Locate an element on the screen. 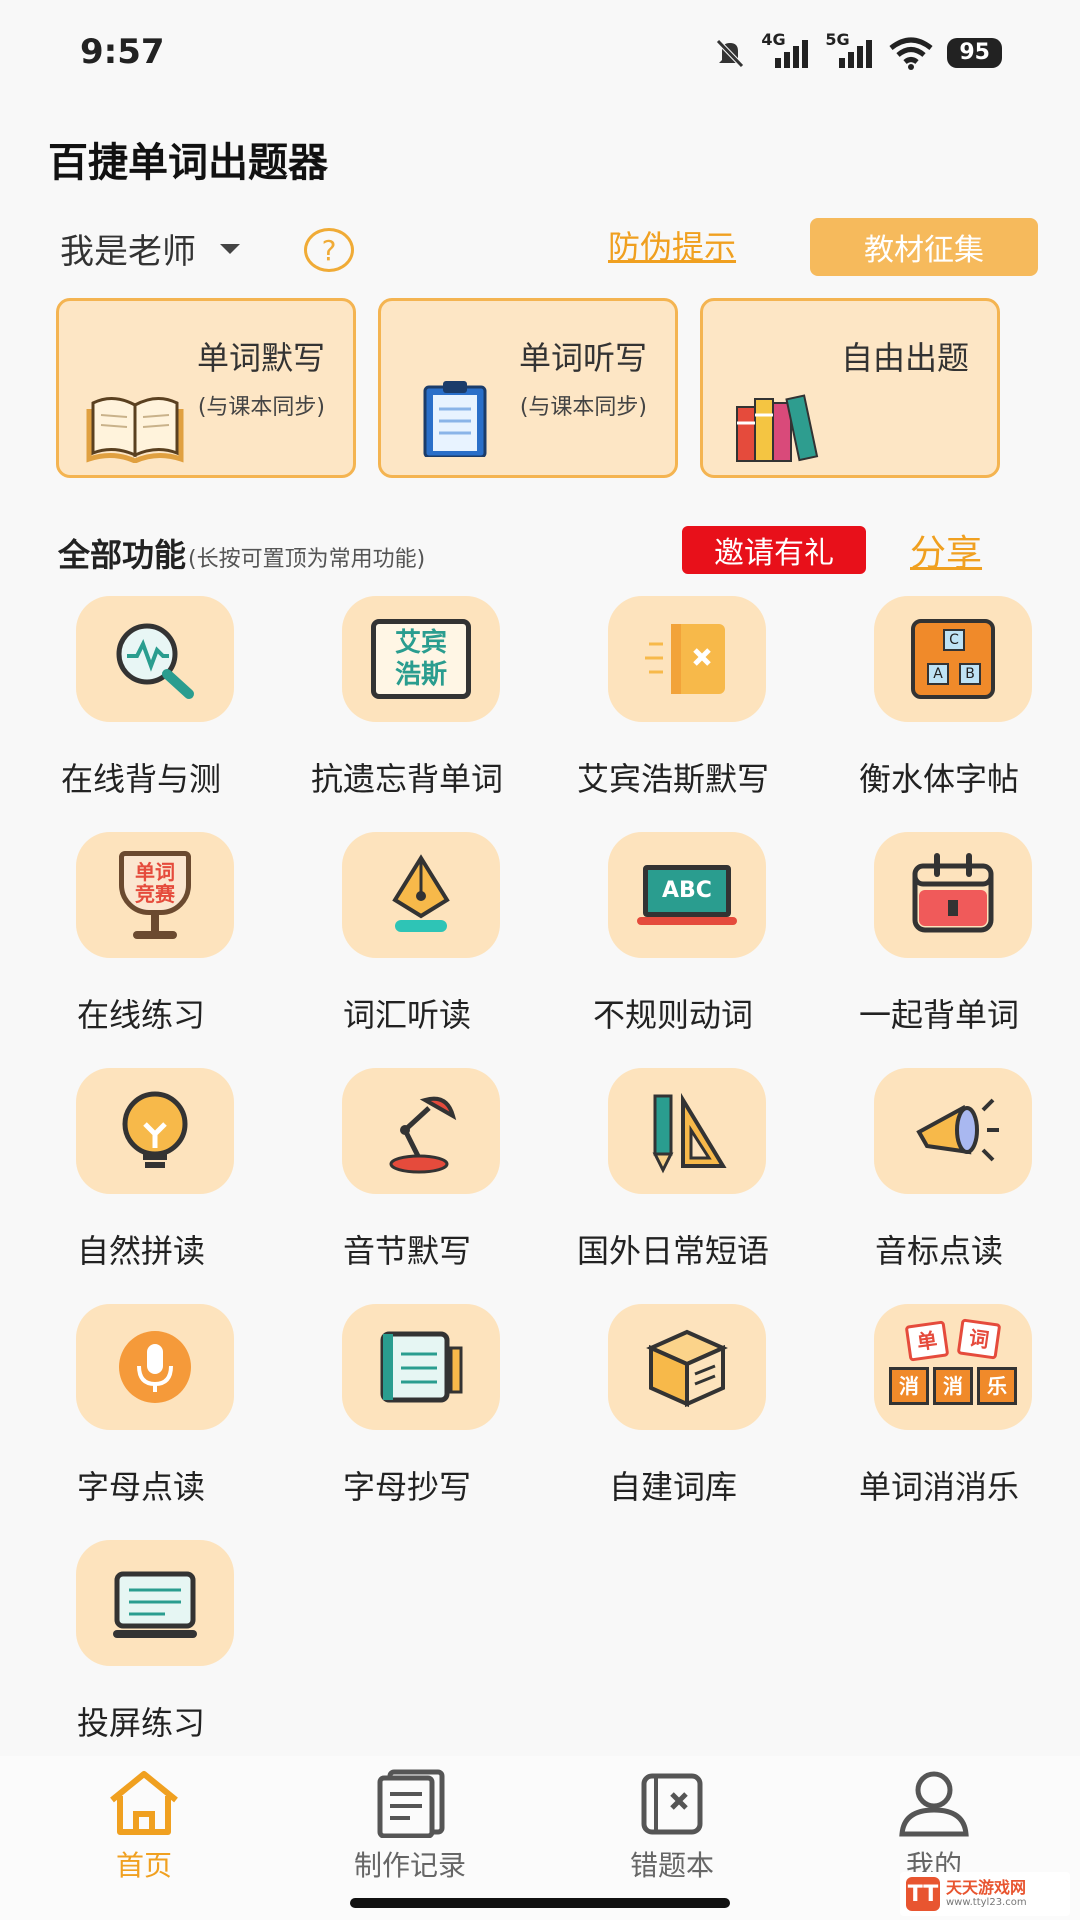  all-features-header: 全部功能 (长按可置顶为常用功能) is located at coordinates (241, 553).